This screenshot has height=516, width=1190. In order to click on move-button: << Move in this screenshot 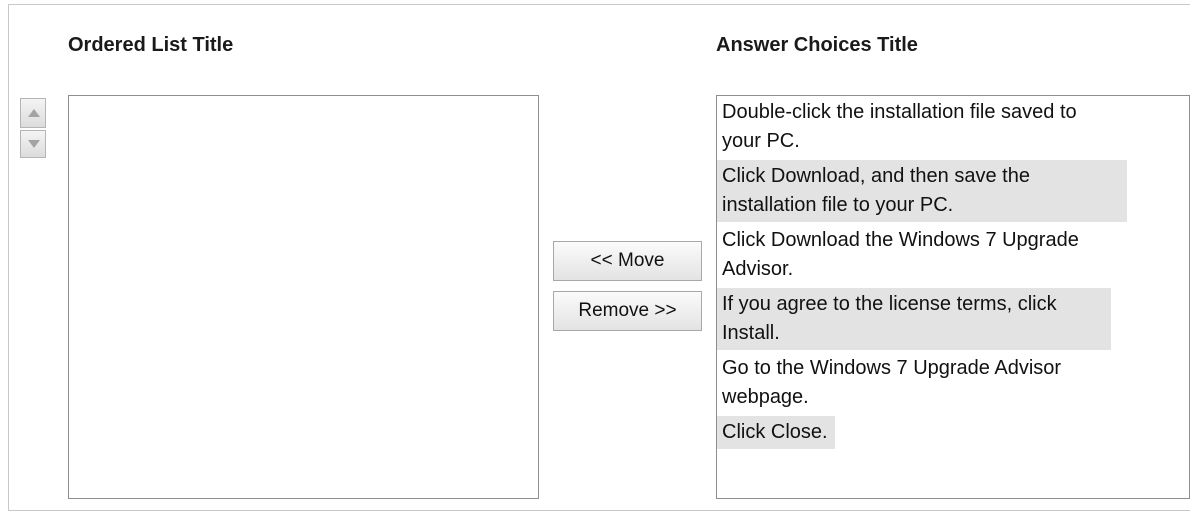, I will do `click(627, 261)`.